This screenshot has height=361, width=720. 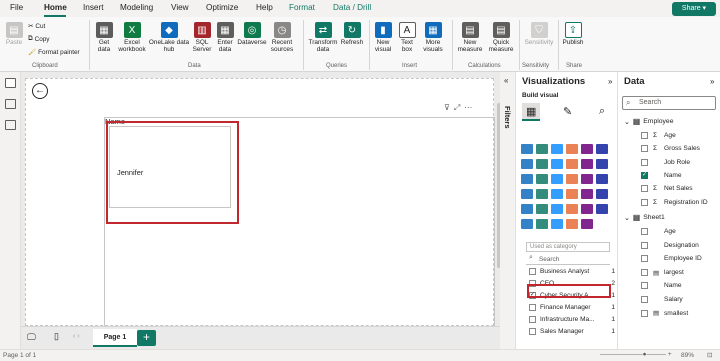 What do you see at coordinates (709, 355) in the screenshot?
I see `fit-page-icon: ⊡` at bounding box center [709, 355].